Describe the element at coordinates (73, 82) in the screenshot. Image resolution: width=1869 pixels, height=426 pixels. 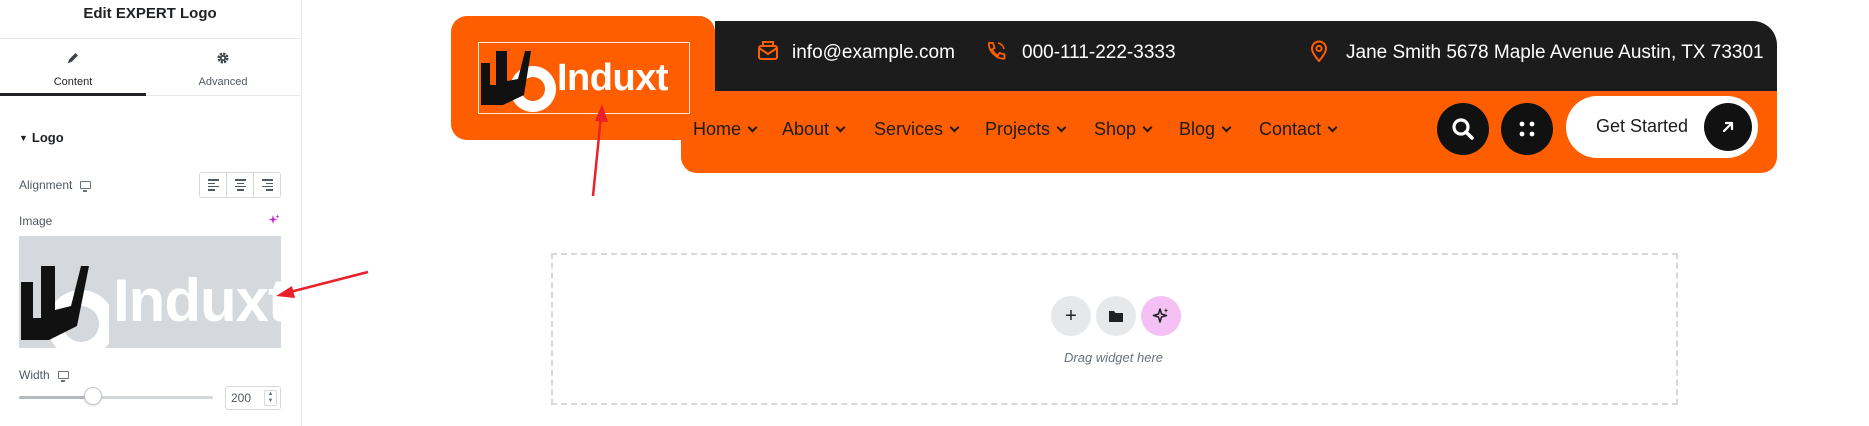
I see `tab-content-label: Content` at that location.